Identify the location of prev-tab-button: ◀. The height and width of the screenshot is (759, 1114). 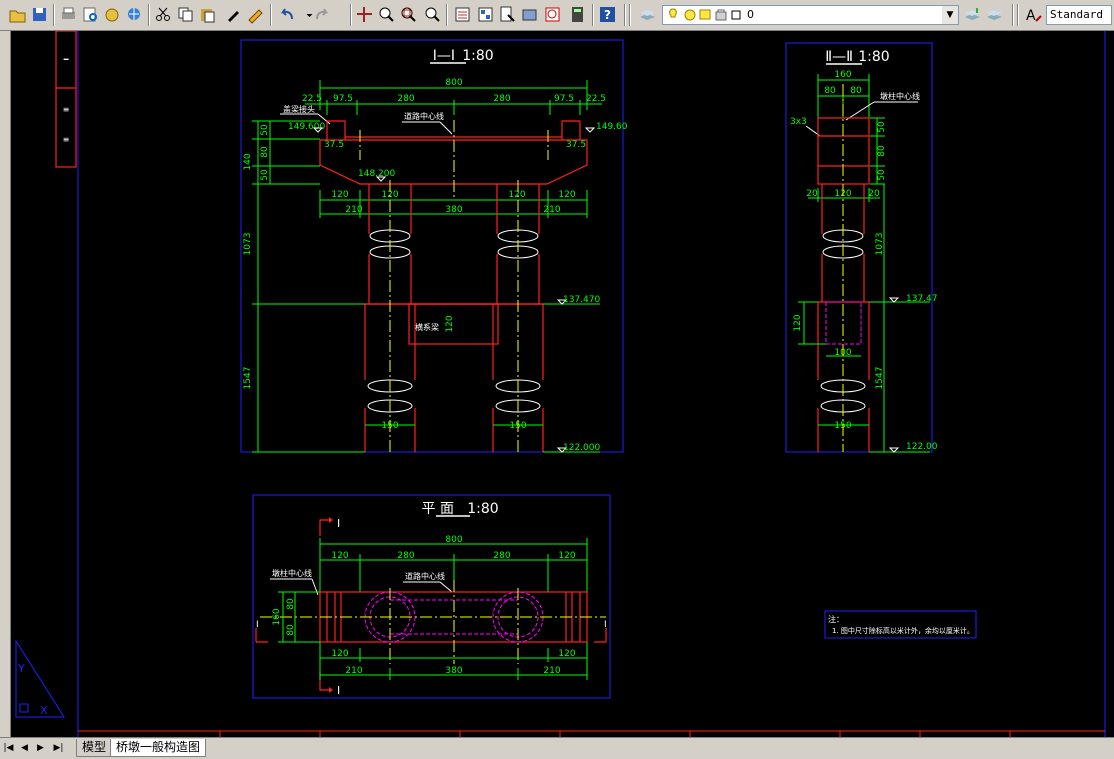
(24, 748).